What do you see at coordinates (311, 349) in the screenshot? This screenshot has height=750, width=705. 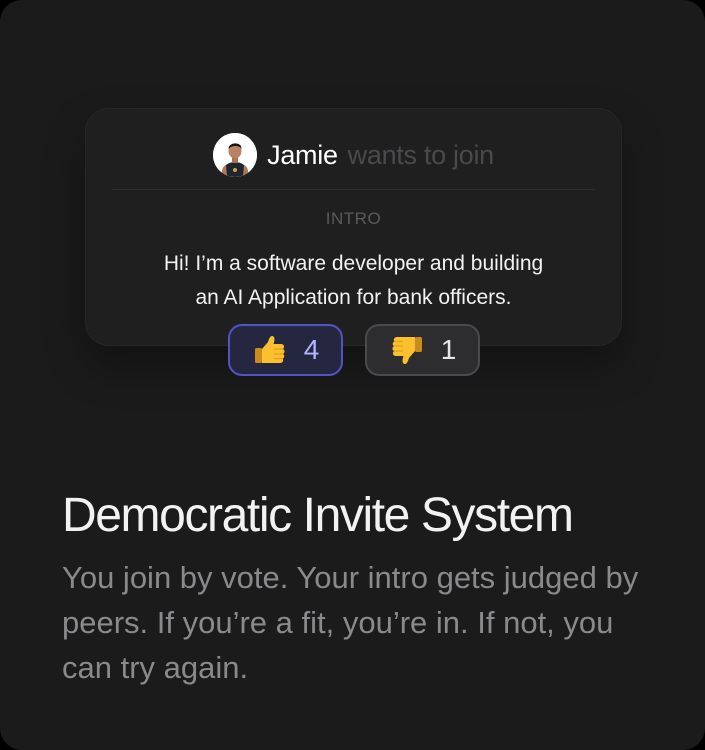 I see `upvote-count: 4` at bounding box center [311, 349].